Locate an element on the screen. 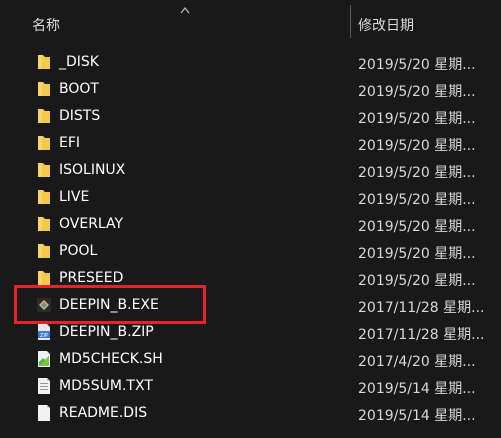 This screenshot has height=438, width=501. file-name: DISTS is located at coordinates (80, 116).